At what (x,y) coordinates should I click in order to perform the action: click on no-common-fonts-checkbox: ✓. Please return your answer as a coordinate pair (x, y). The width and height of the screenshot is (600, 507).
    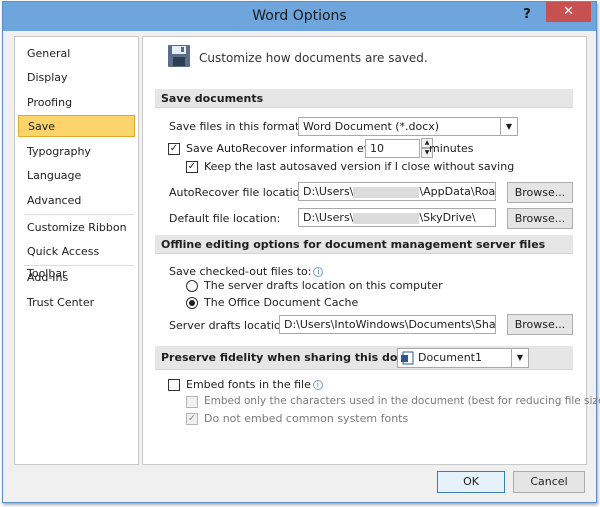
    Looking at the image, I should click on (192, 419).